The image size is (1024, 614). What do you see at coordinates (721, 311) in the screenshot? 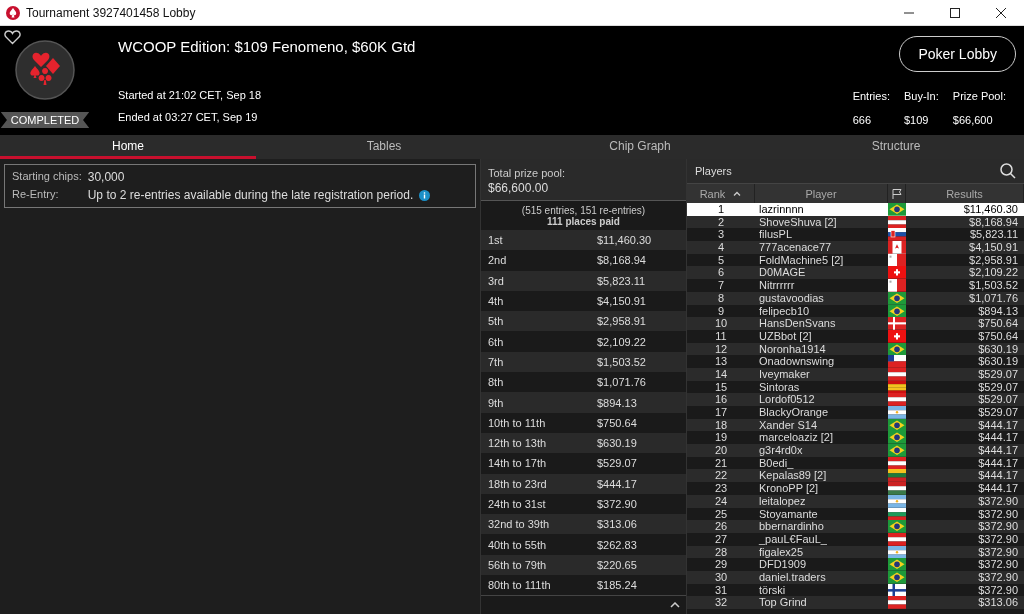
I see `rank-cell-text: 9` at bounding box center [721, 311].